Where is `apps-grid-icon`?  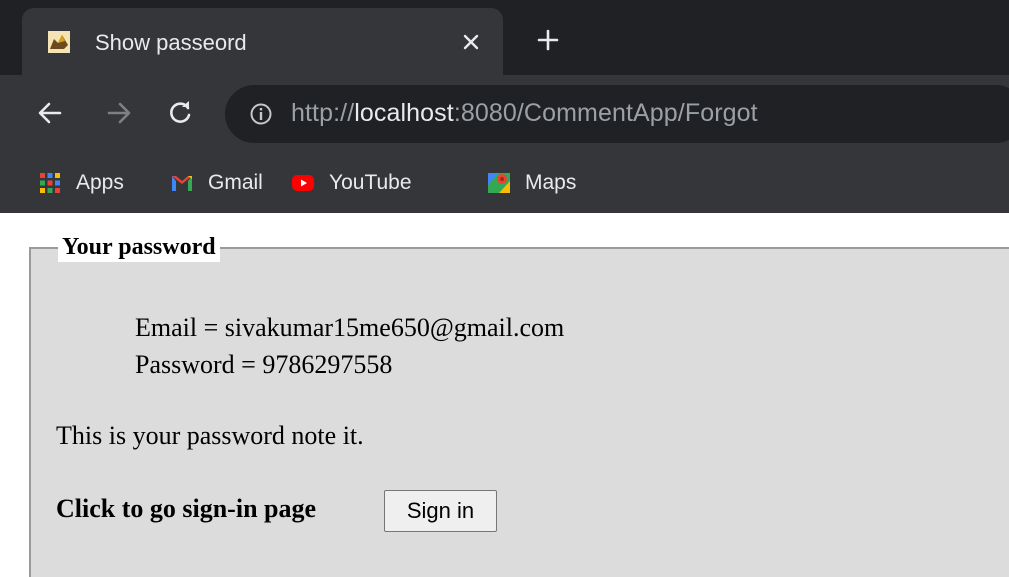
apps-grid-icon is located at coordinates (50, 183).